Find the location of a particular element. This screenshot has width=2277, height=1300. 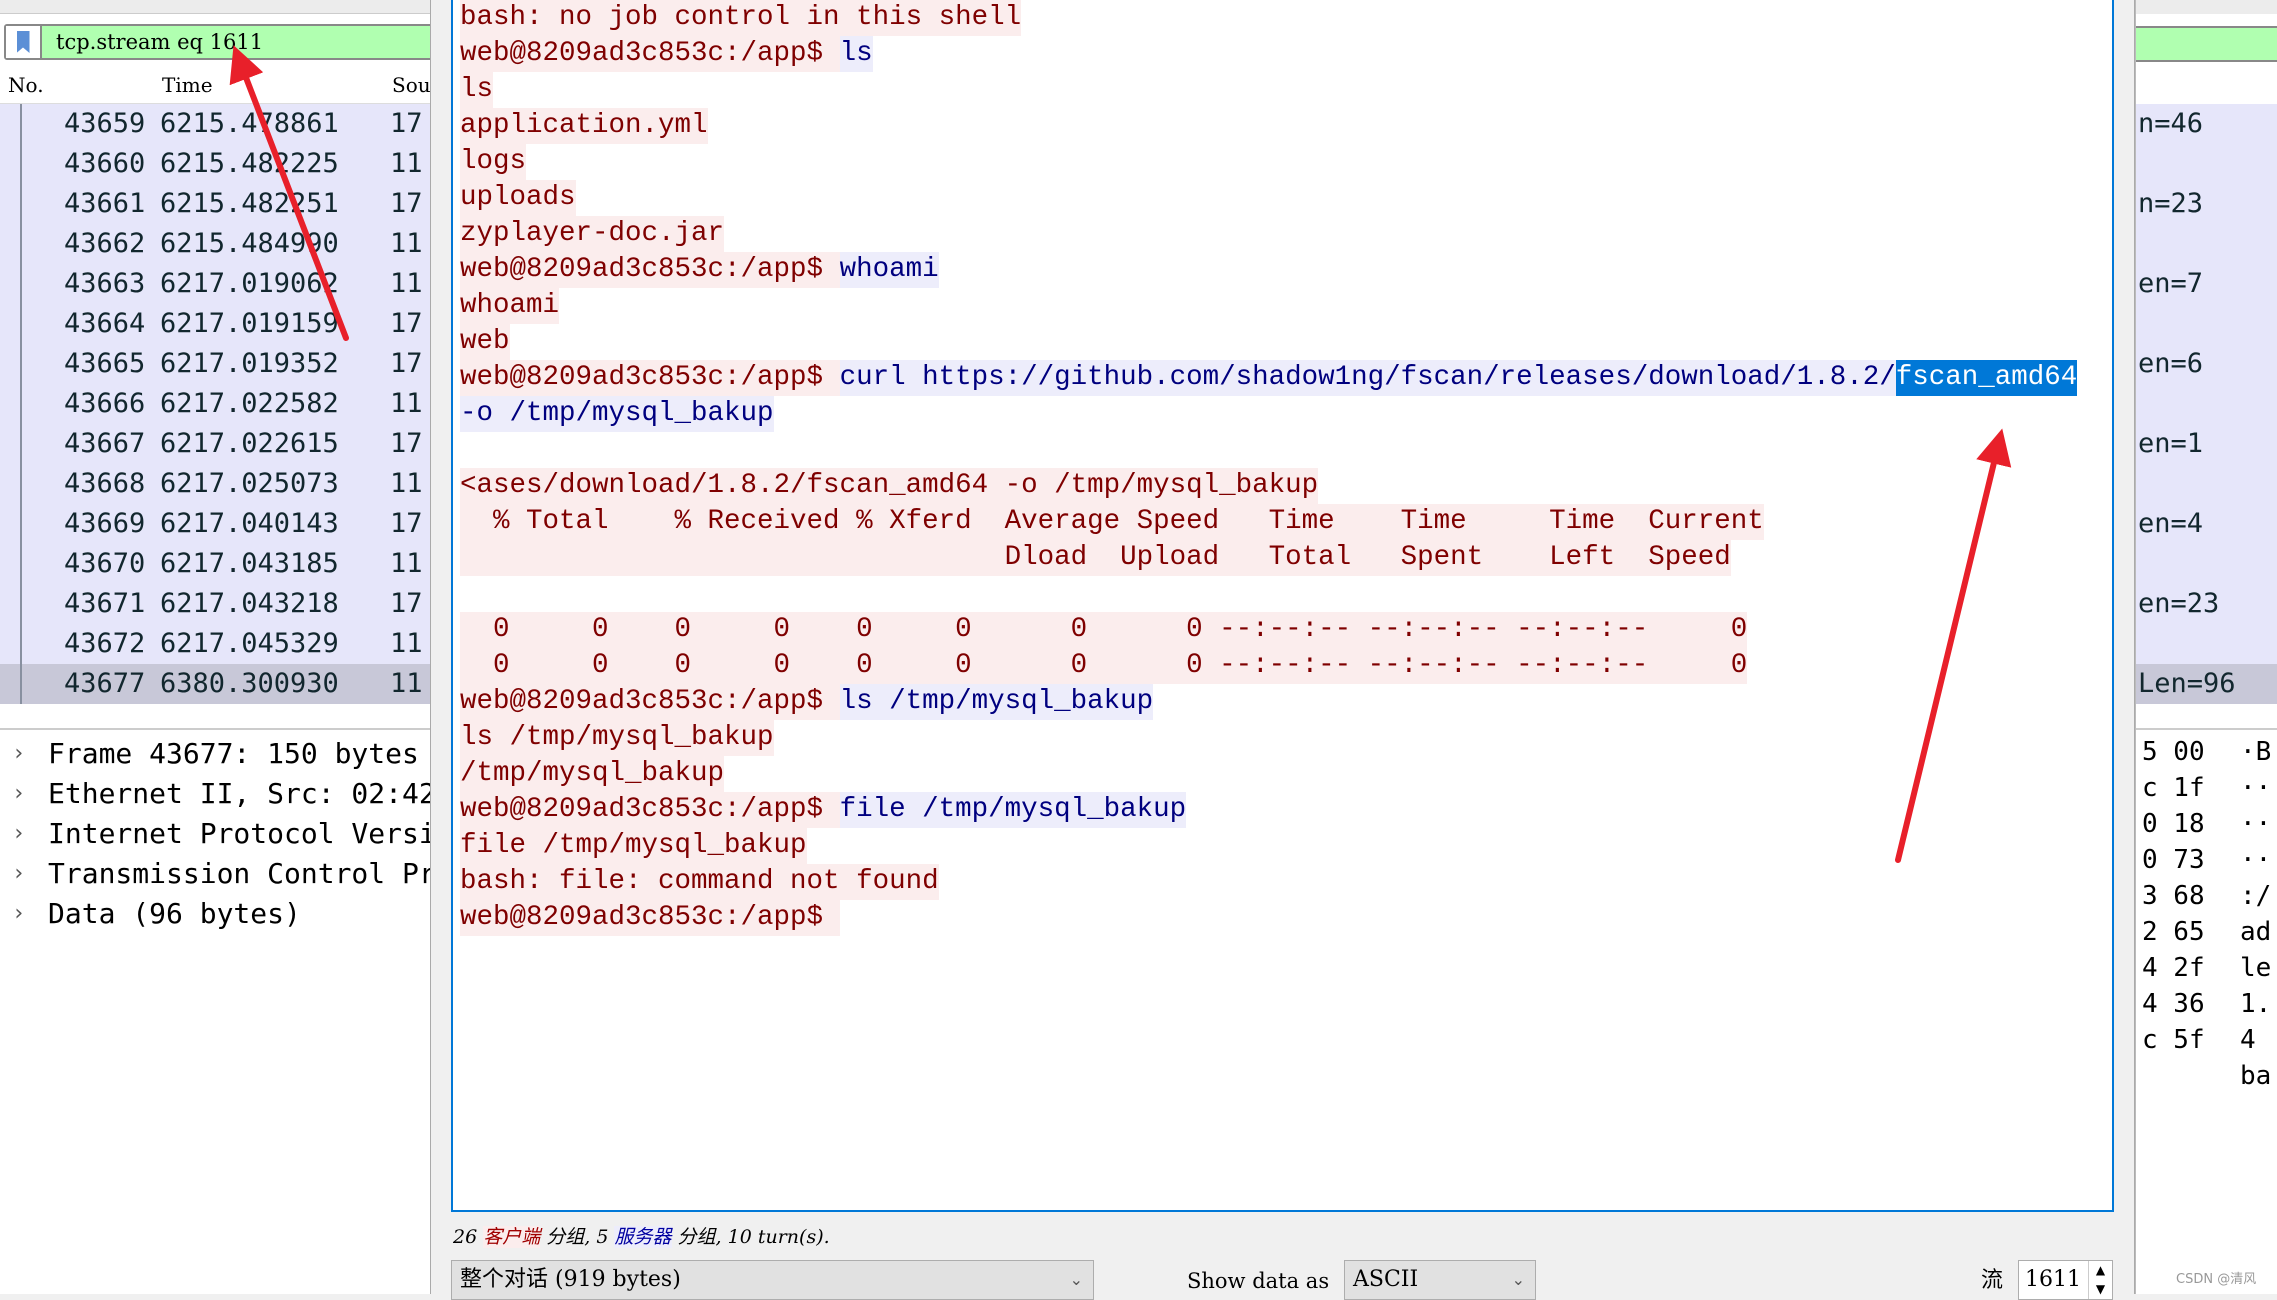

stream-line: application.yml is located at coordinates (1286, 126).